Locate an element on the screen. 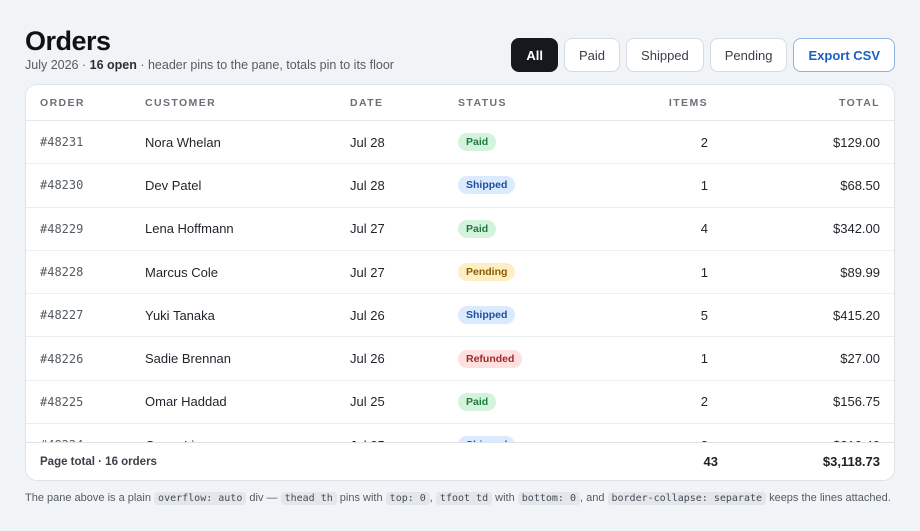 The image size is (920, 531). open-count: 16 open is located at coordinates (113, 65).